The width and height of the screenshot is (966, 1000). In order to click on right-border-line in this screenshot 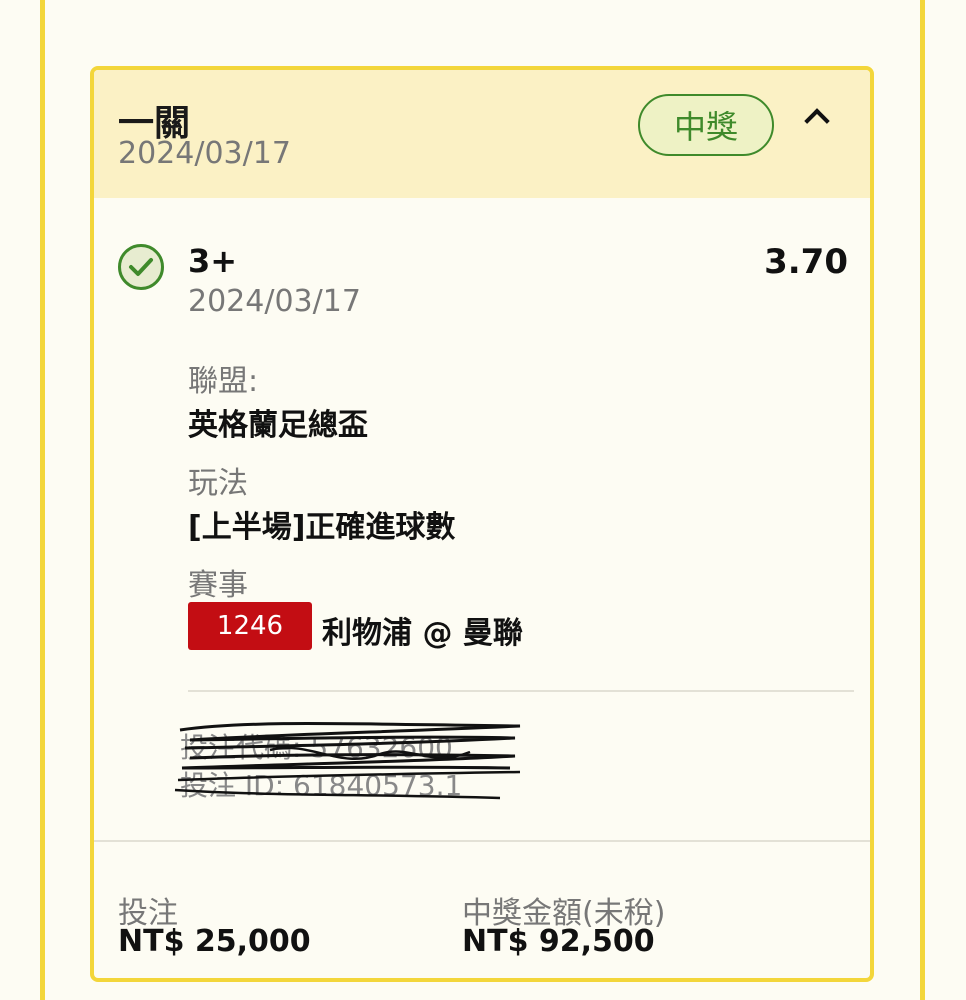, I will do `click(922, 500)`.